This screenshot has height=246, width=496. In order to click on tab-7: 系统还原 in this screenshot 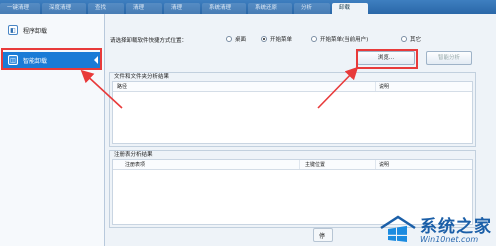, I will do `click(270, 8)`.